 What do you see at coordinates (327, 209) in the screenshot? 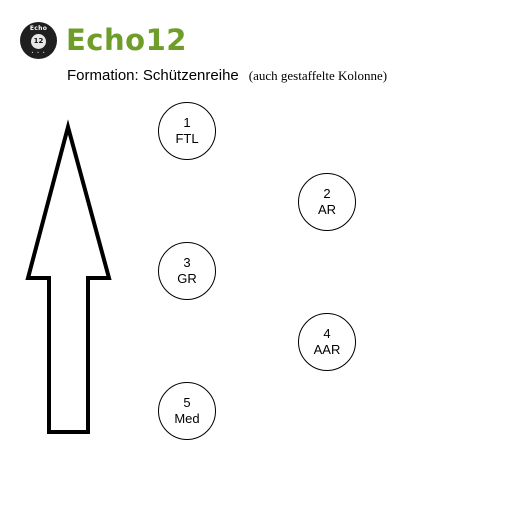
I see `position-role: AR` at bounding box center [327, 209].